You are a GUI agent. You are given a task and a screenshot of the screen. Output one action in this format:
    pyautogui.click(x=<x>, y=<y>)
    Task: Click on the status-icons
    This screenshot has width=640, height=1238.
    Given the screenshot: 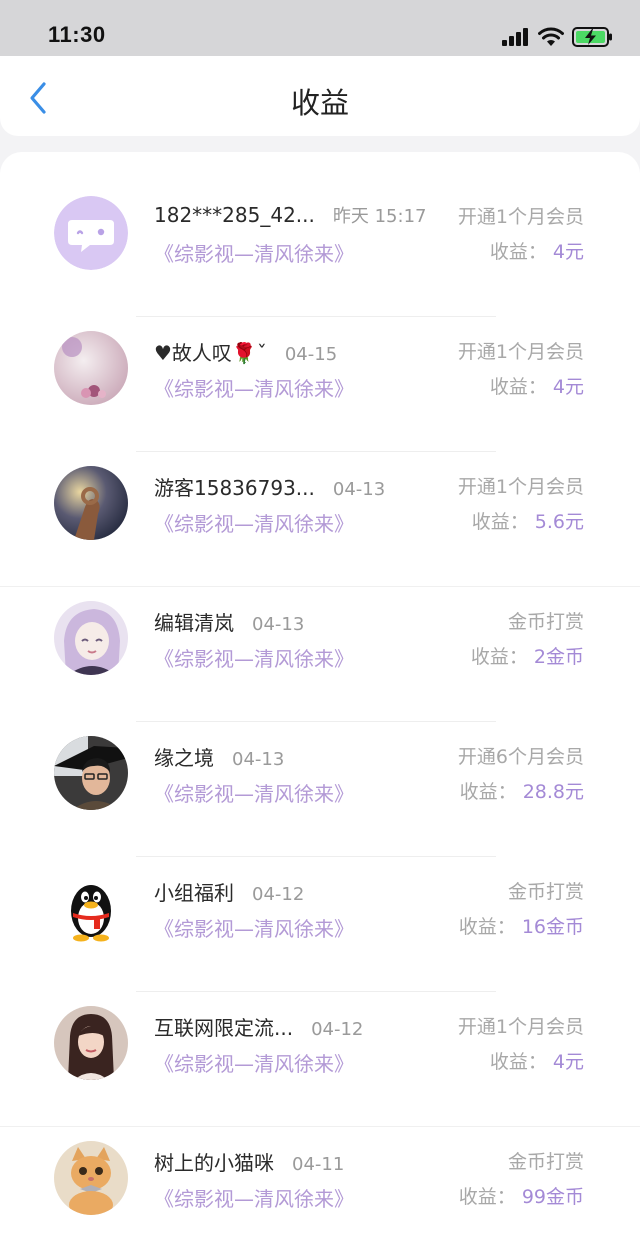 What is the action you would take?
    pyautogui.click(x=558, y=37)
    